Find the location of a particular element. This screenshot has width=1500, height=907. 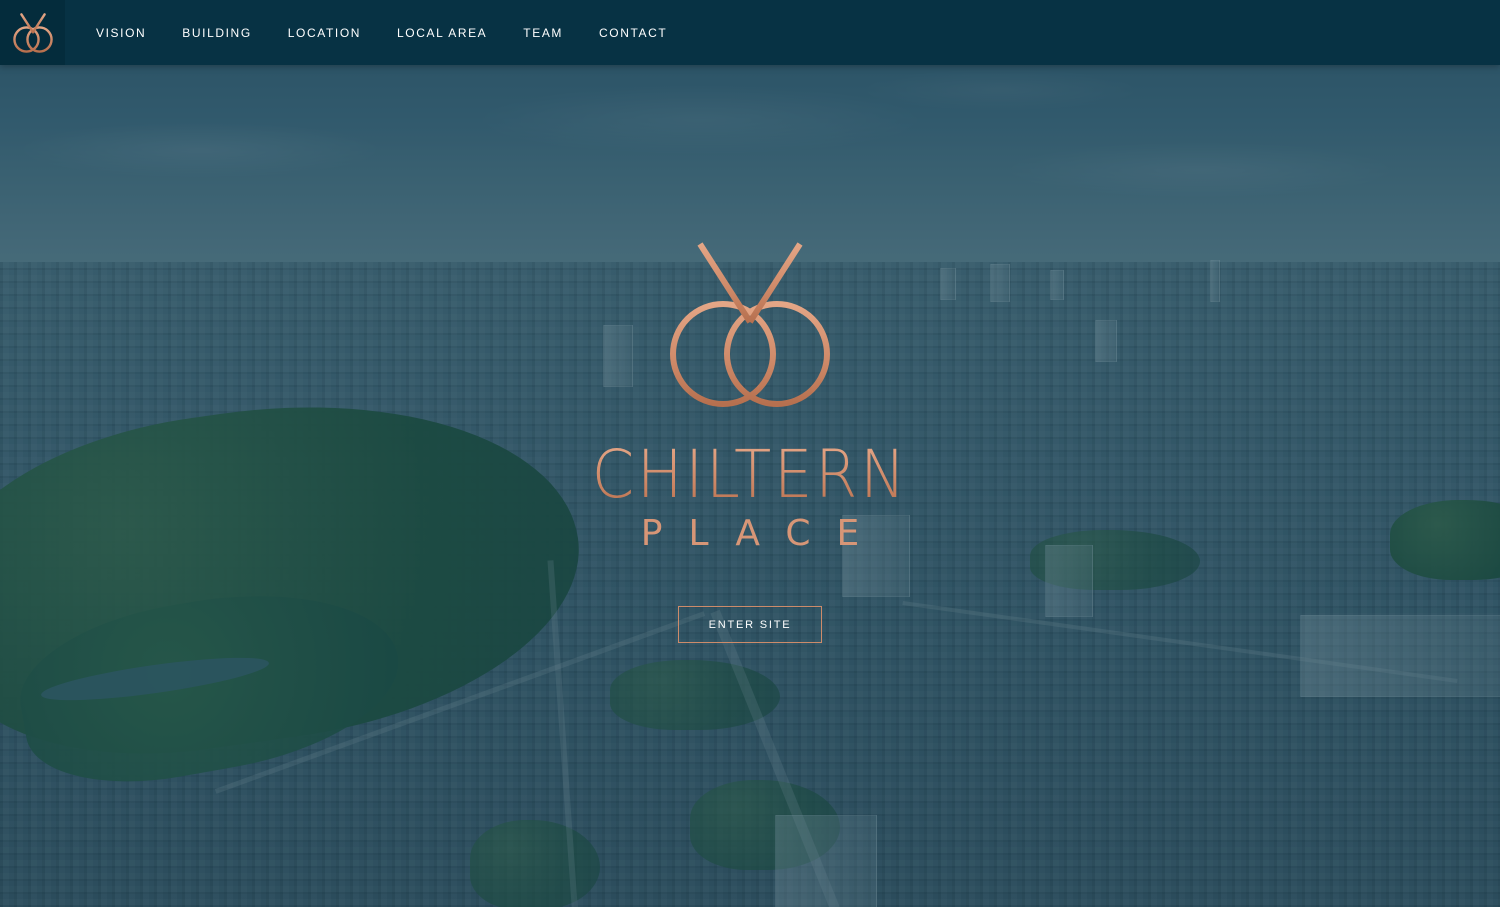

nav-item-contact: CONTACT is located at coordinates (633, 33).